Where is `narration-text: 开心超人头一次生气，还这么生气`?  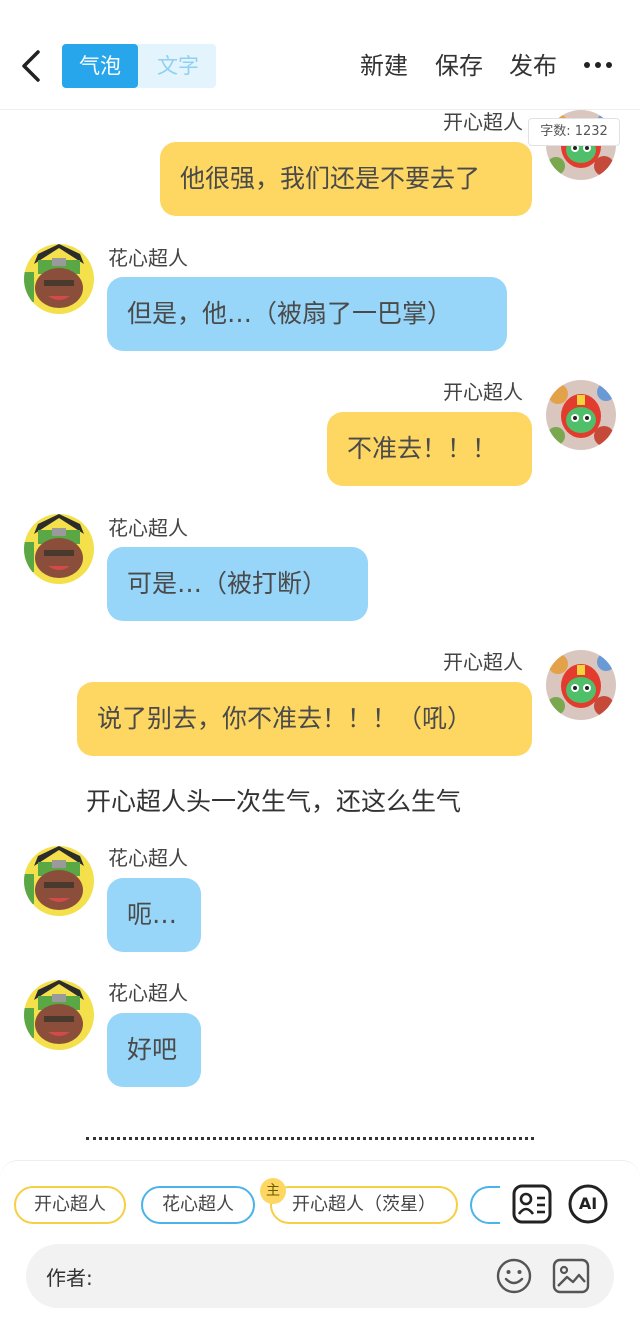 narration-text: 开心超人头一次生气，还这么生气 is located at coordinates (273, 800).